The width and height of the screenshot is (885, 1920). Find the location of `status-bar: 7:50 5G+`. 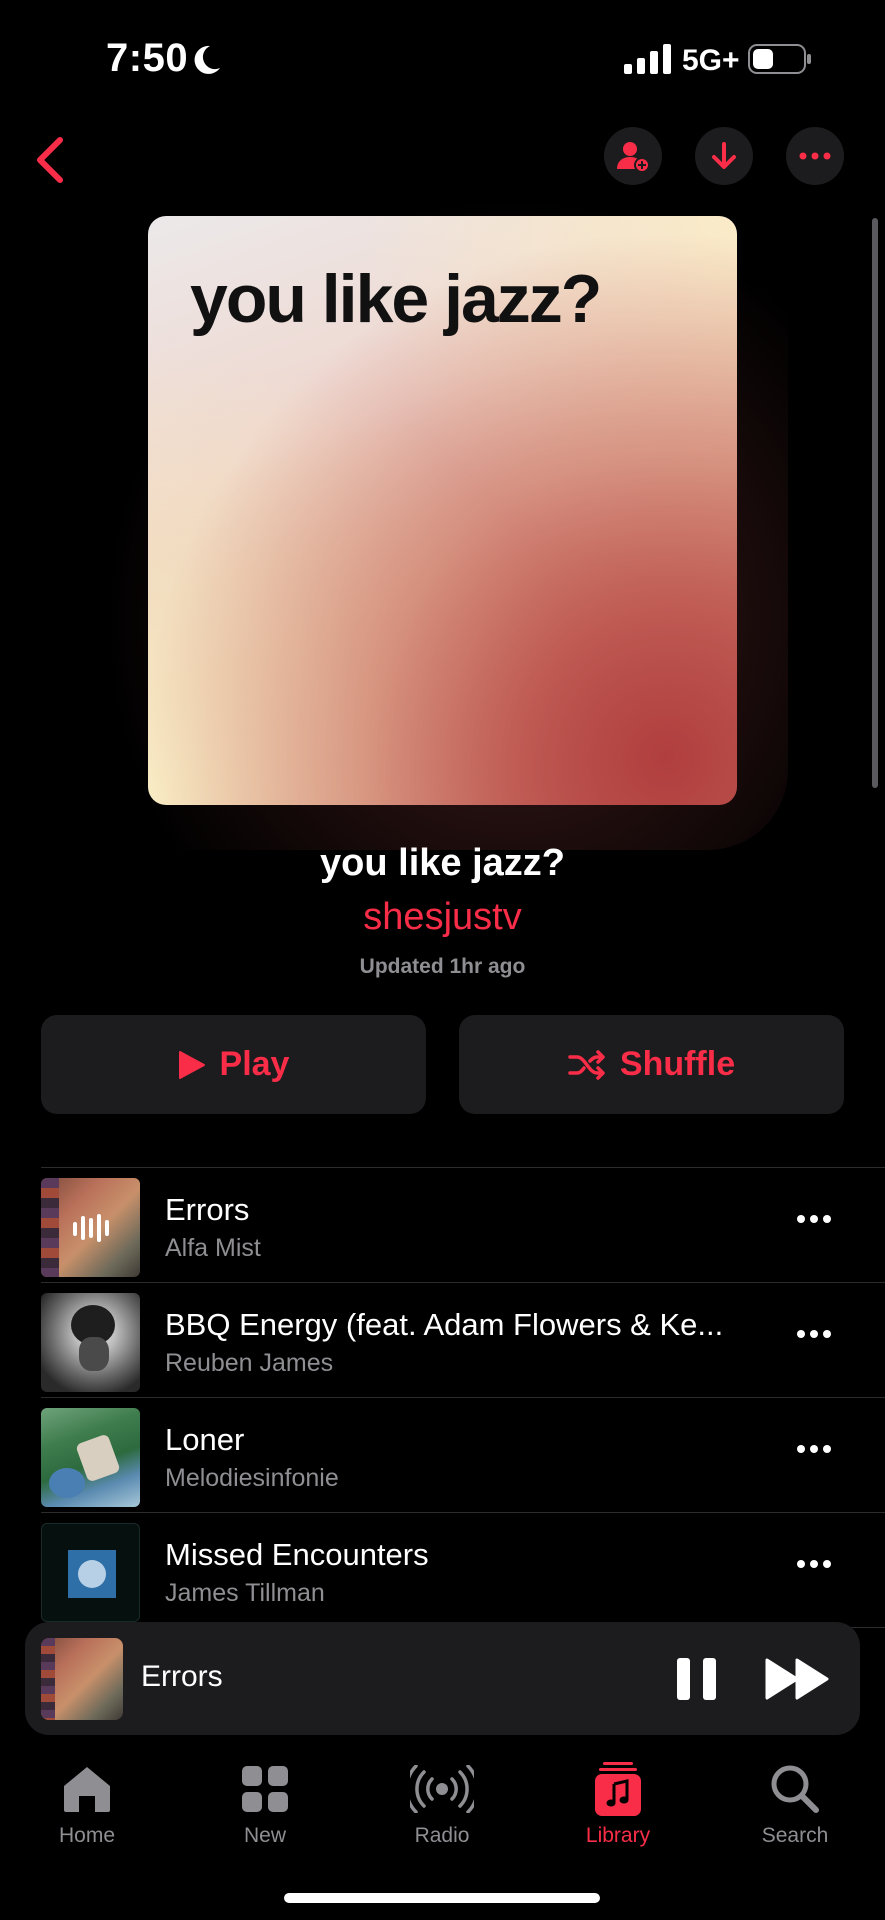

status-bar: 7:50 5G+ is located at coordinates (442, 55).